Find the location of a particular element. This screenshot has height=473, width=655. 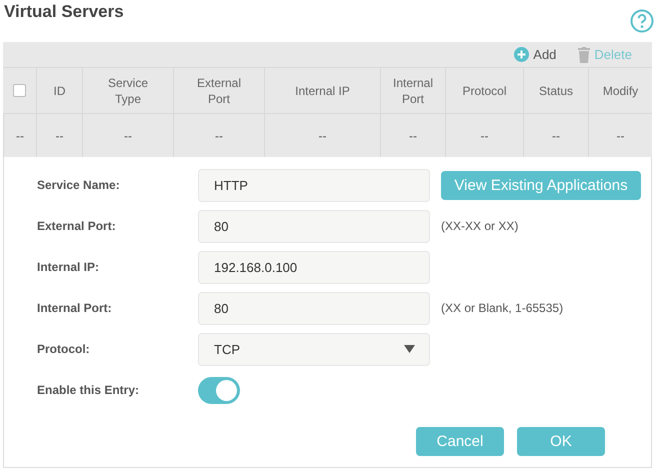

trash-icon is located at coordinates (584, 54).